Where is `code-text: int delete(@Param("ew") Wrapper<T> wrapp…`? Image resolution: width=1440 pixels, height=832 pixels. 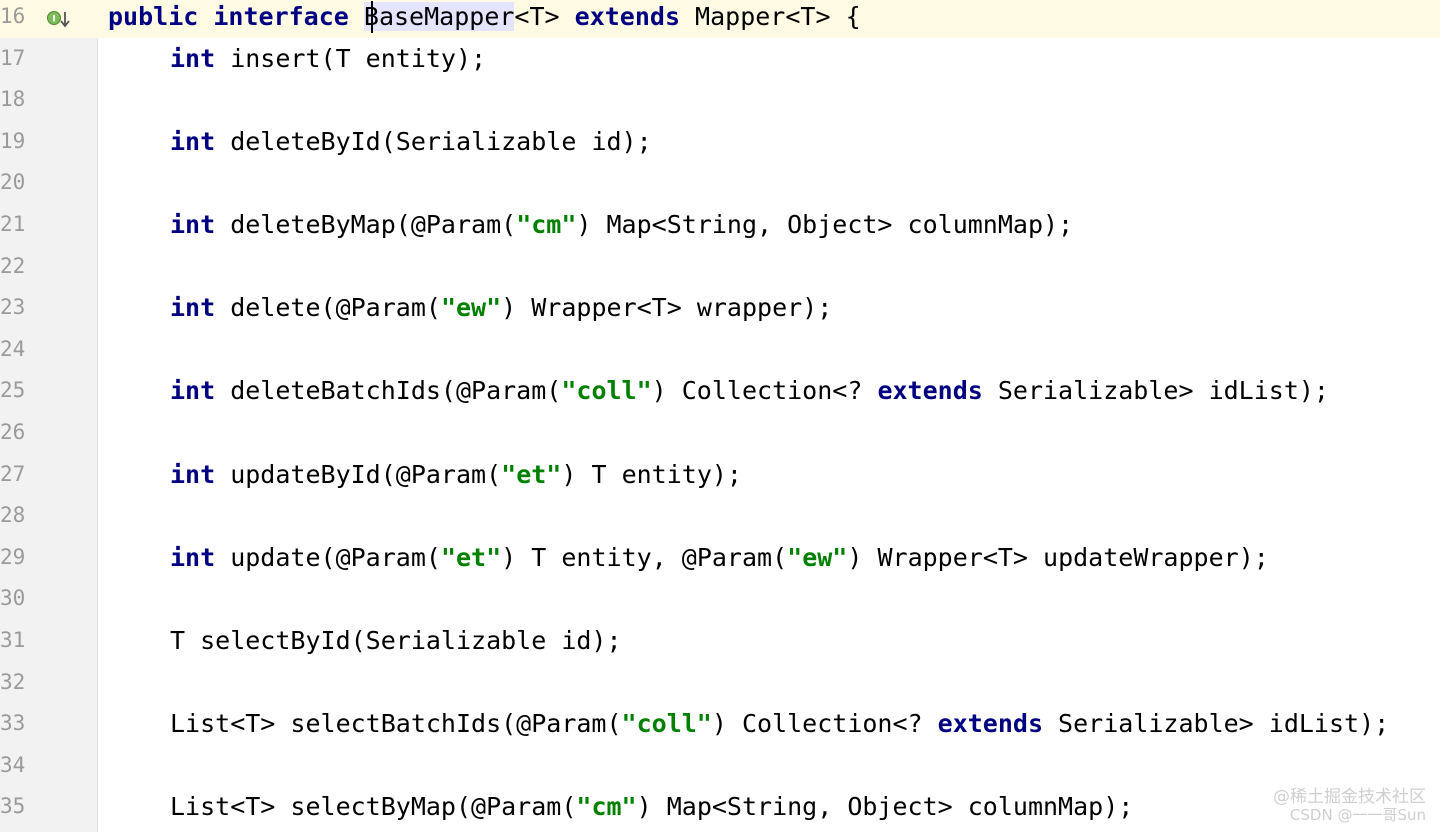 code-text: int delete(@Param("ew") Wrapper<T> wrapp… is located at coordinates (501, 308).